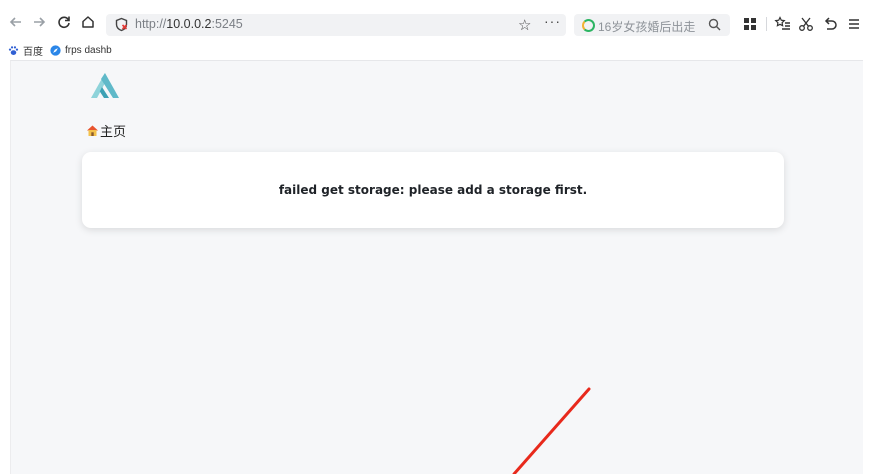 The width and height of the screenshot is (877, 474). Describe the element at coordinates (336, 24) in the screenshot. I see `address-bar: http://10.0.0.2:5245 ☆ ···` at that location.